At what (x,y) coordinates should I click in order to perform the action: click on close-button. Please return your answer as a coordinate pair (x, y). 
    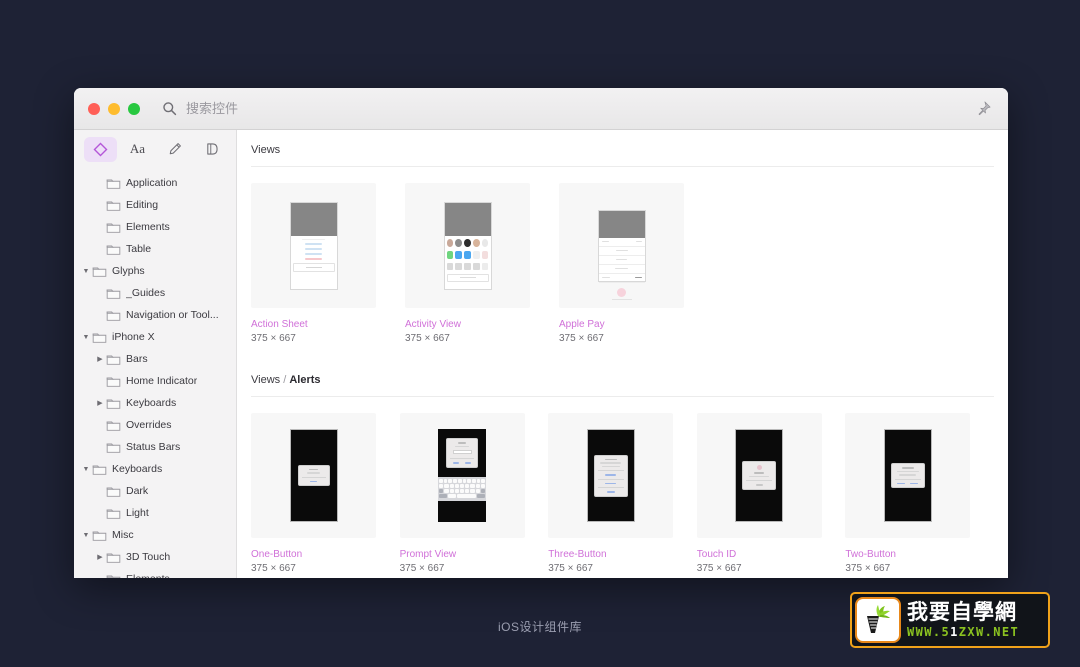
    Looking at the image, I should click on (94, 108).